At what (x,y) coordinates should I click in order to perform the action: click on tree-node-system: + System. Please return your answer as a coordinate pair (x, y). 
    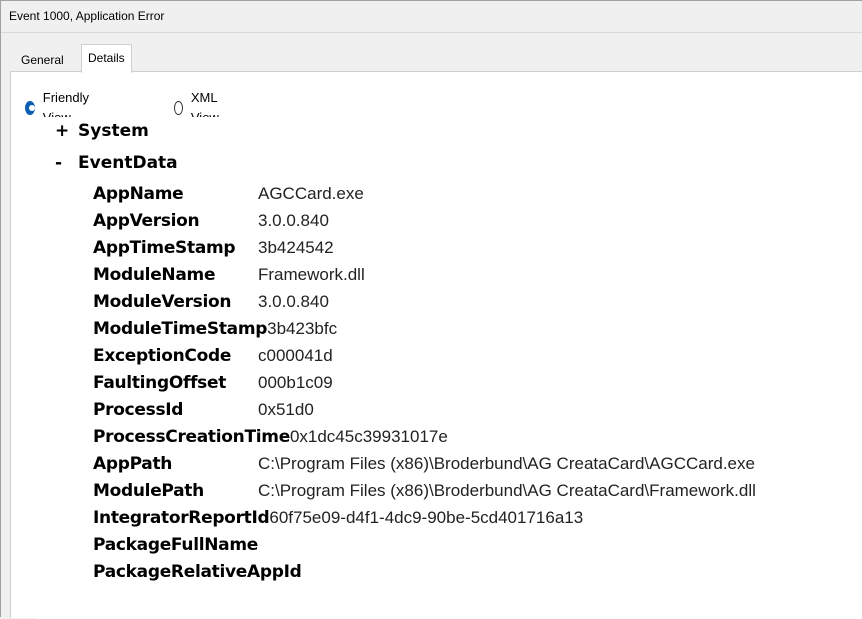
    Looking at the image, I should click on (102, 131).